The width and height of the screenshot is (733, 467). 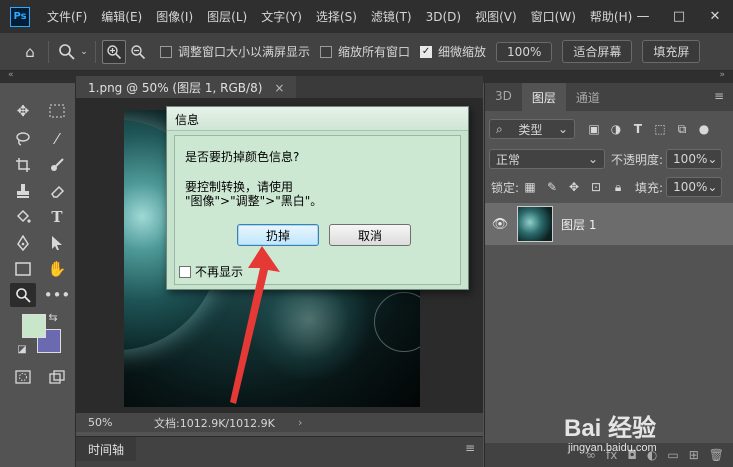 I want to click on maximize-button: □, so click(x=679, y=16).